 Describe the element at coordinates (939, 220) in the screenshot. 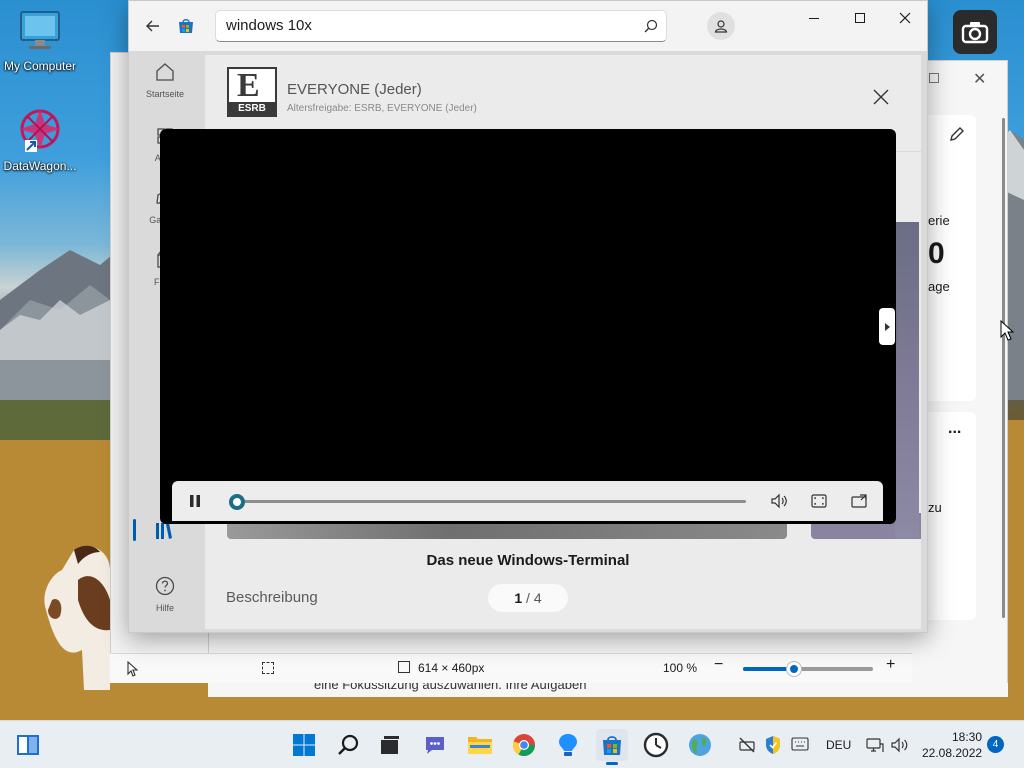

I see `partial-text-series: erie` at that location.